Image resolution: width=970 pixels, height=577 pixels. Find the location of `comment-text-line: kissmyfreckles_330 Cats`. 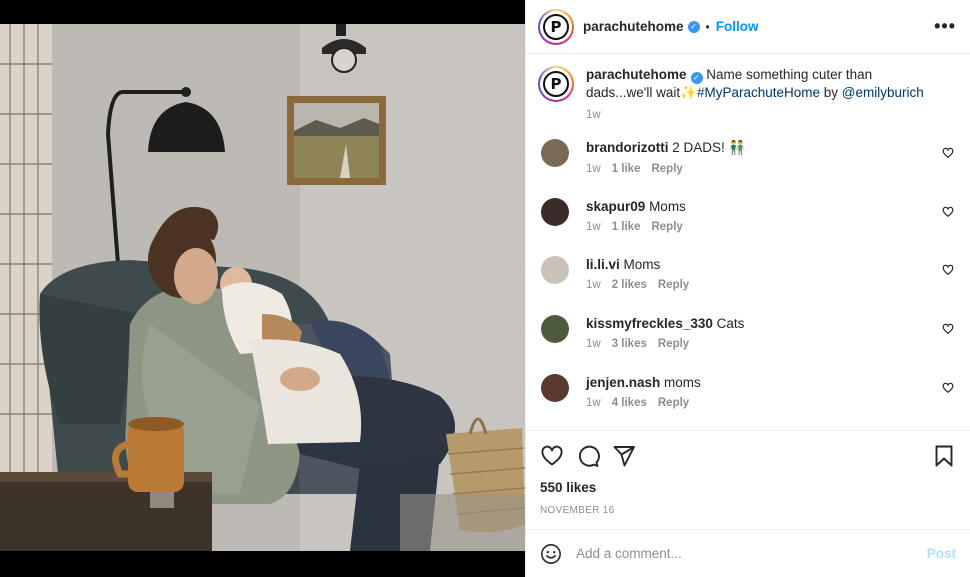

comment-text-line: kissmyfreckles_330 Cats is located at coordinates (665, 323).